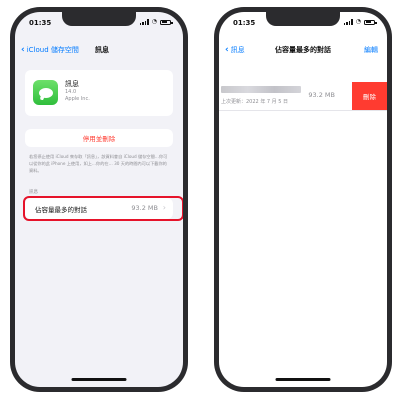 Image resolution: width=415 pixels, height=400 pixels. Describe the element at coordinates (255, 102) in the screenshot. I see `conversation-date: 上次更新：2022 年 7 月 5 日` at that location.